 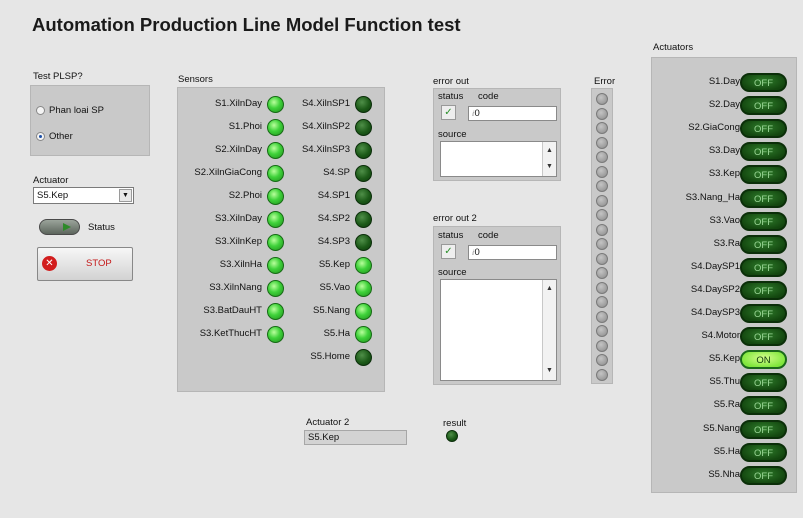 What do you see at coordinates (363, 196) in the screenshot?
I see `sensor-led-s4-sp1` at bounding box center [363, 196].